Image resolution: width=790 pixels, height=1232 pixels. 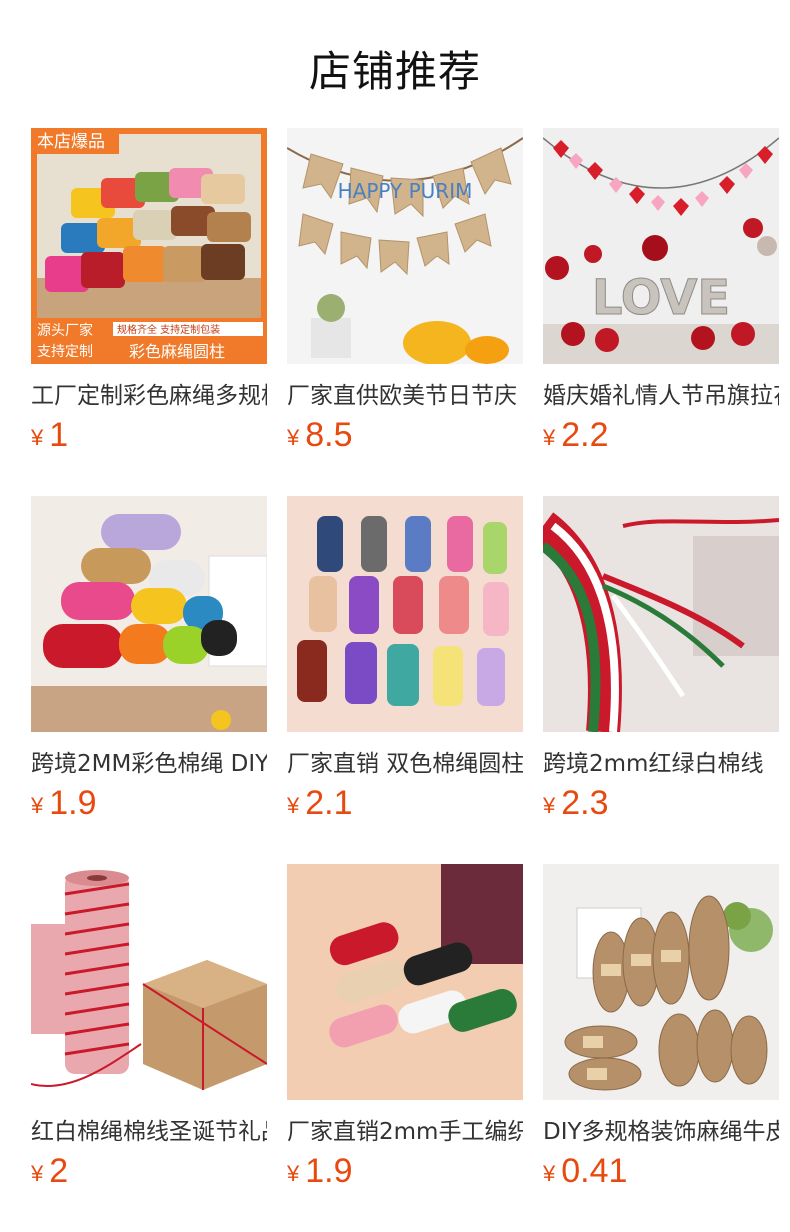 I want to click on product-name: 跨境2MM彩色棉绳 DIY, so click(x=149, y=764).